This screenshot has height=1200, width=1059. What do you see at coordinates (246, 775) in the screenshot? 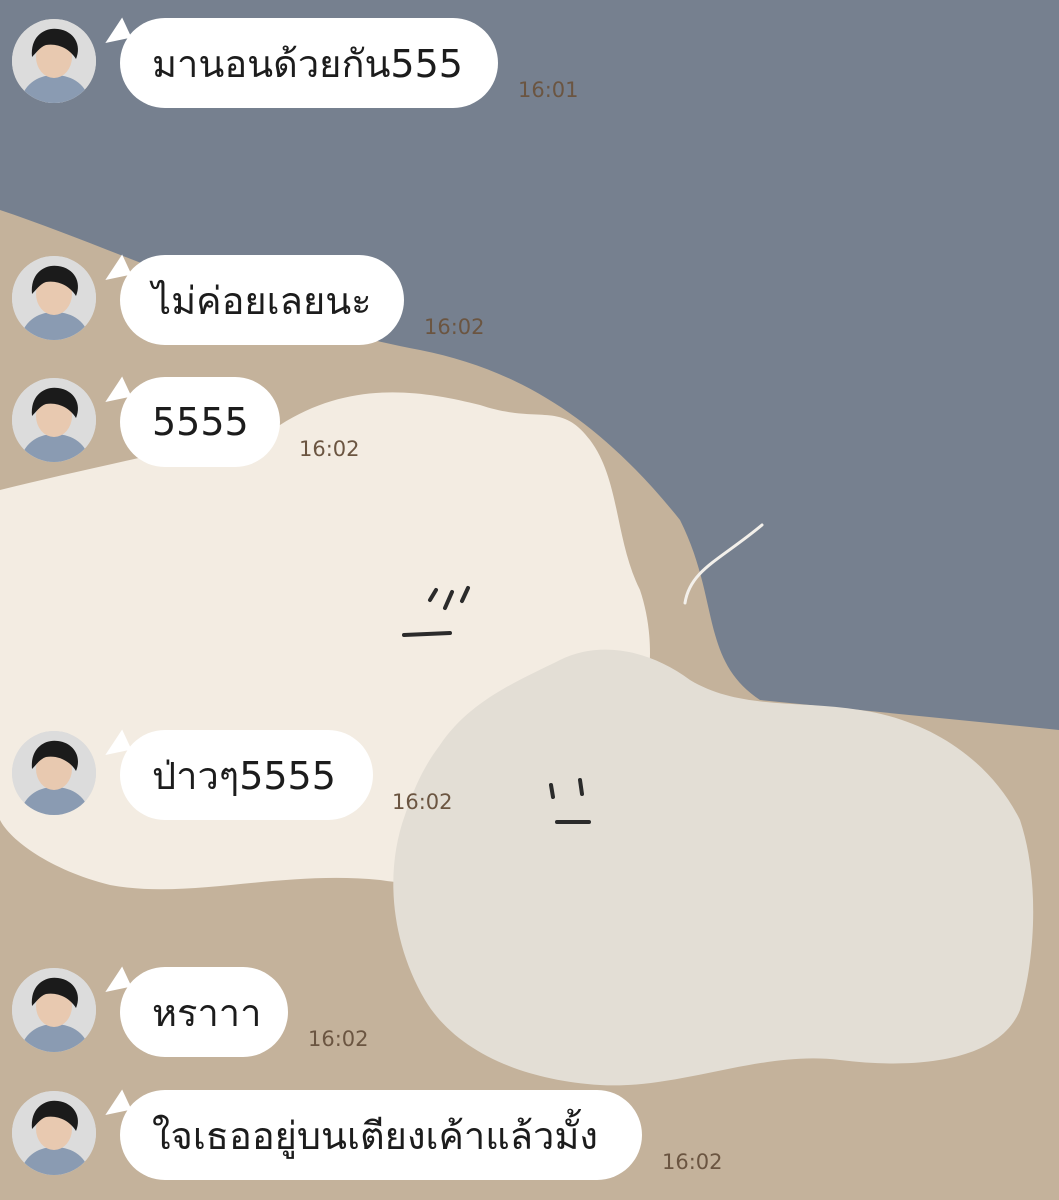
I see `message-bubble: ป่าวๆ5555` at bounding box center [246, 775].